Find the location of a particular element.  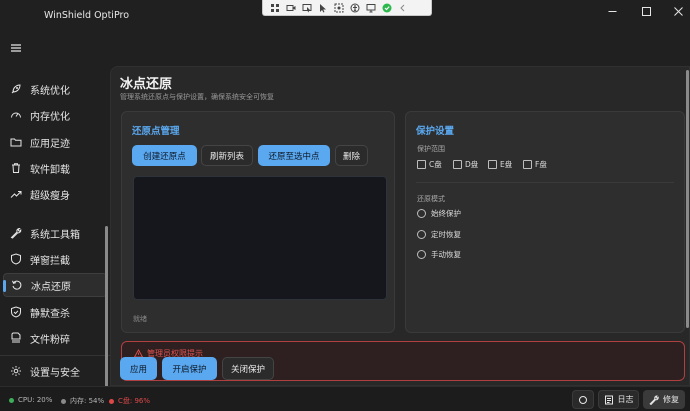

sidebar-item-label: 冰点还原 is located at coordinates (51, 287).